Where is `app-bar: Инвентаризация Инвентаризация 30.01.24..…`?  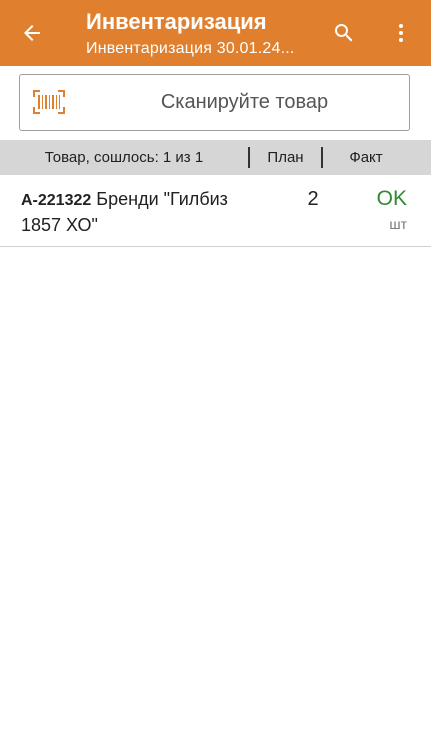 app-bar: Инвентаризация Инвентаризация 30.01.24..… is located at coordinates (215, 33).